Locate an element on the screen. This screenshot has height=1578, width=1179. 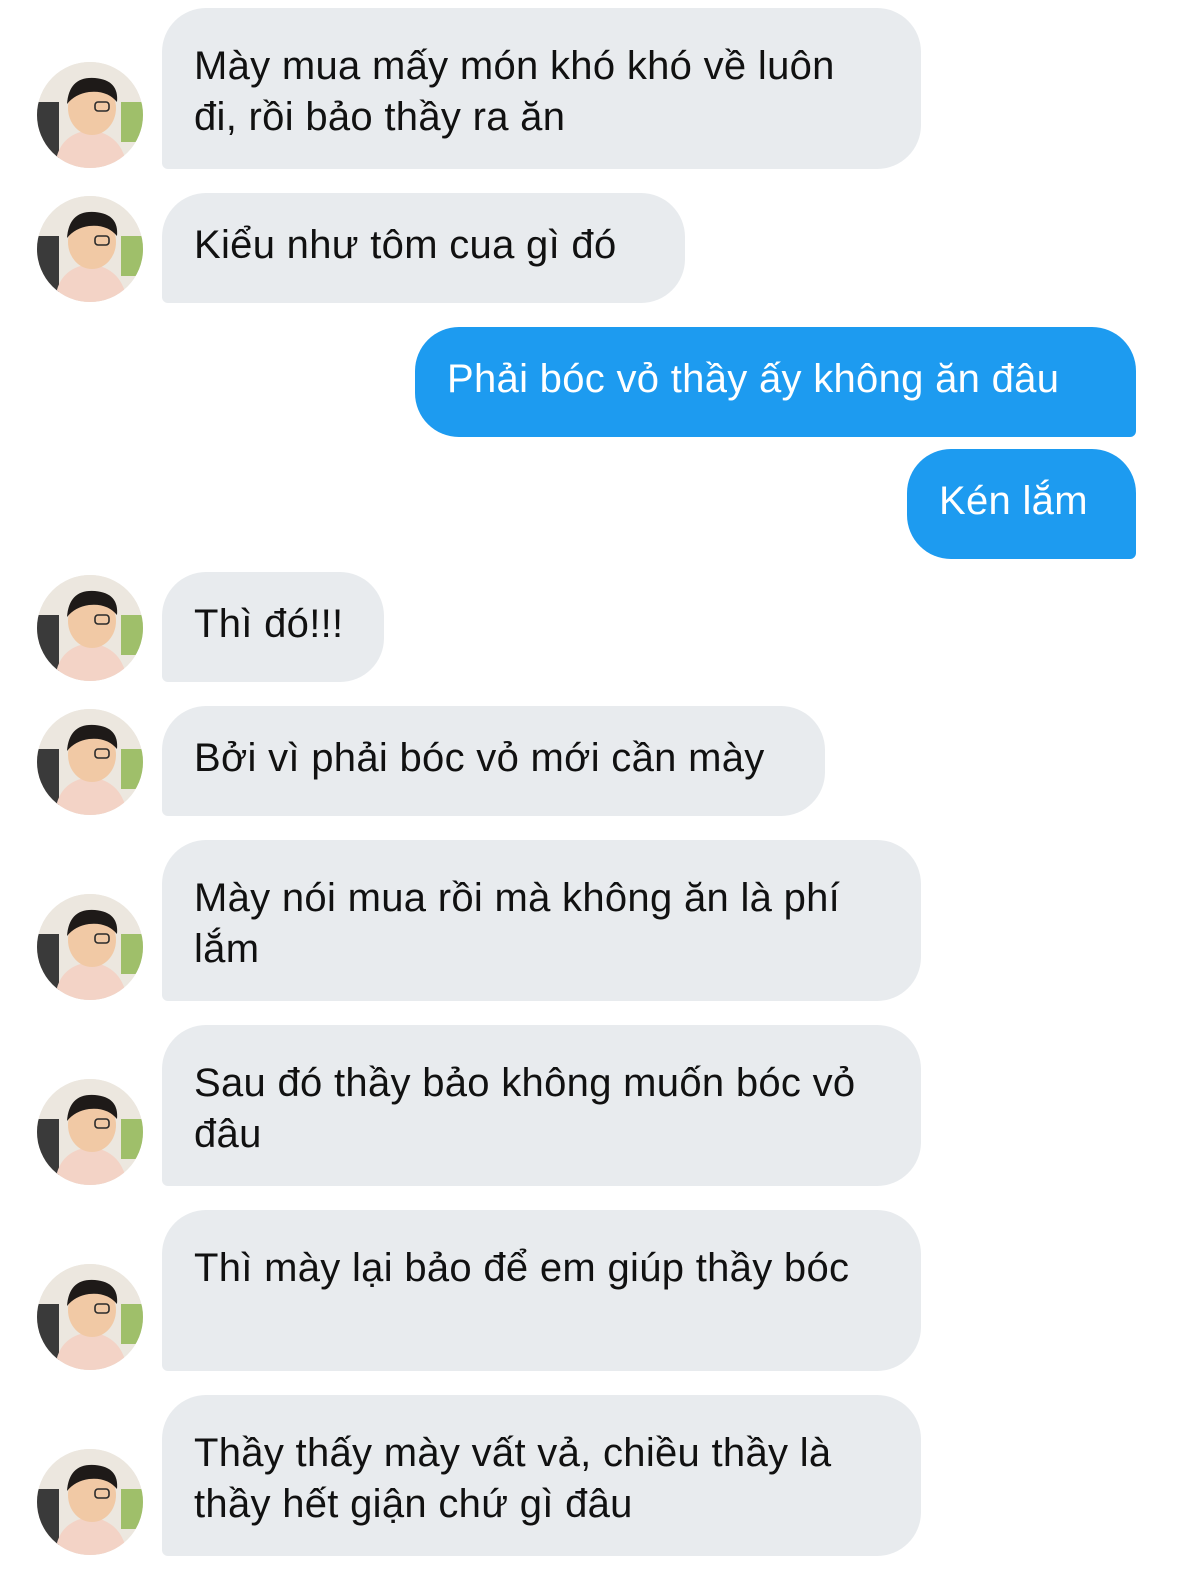
message-text: Bởi vì phải bóc vỏ mới cần mày is located at coordinates (479, 758).